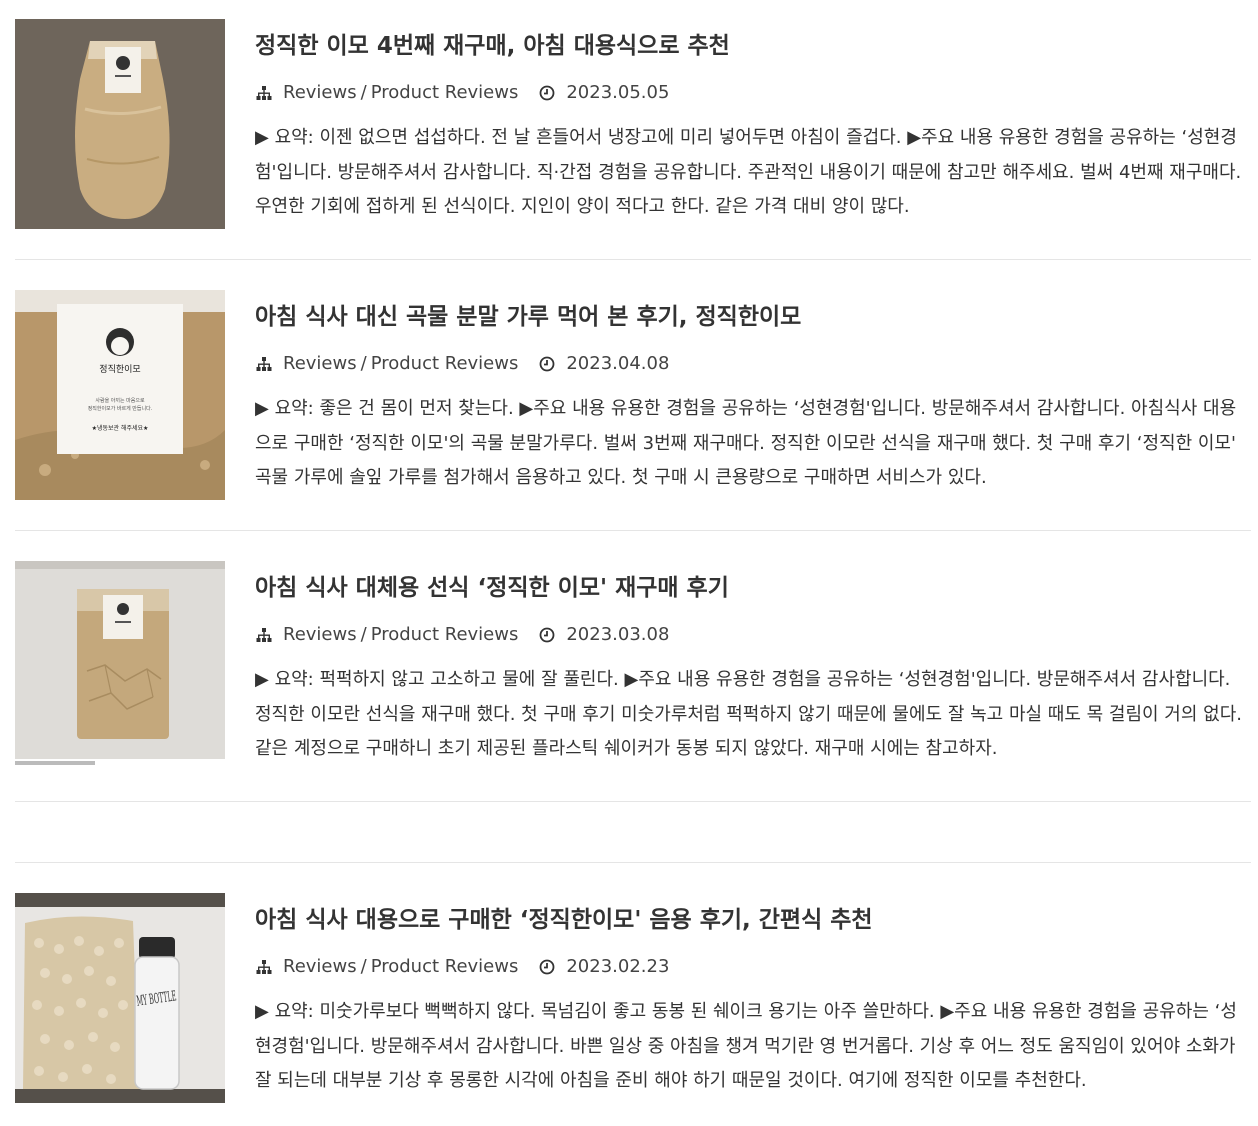 The image size is (1258, 1126). I want to click on post-title: 정직한 이모 4번째 재구매, 아침 대용식으로 추천, so click(492, 46).